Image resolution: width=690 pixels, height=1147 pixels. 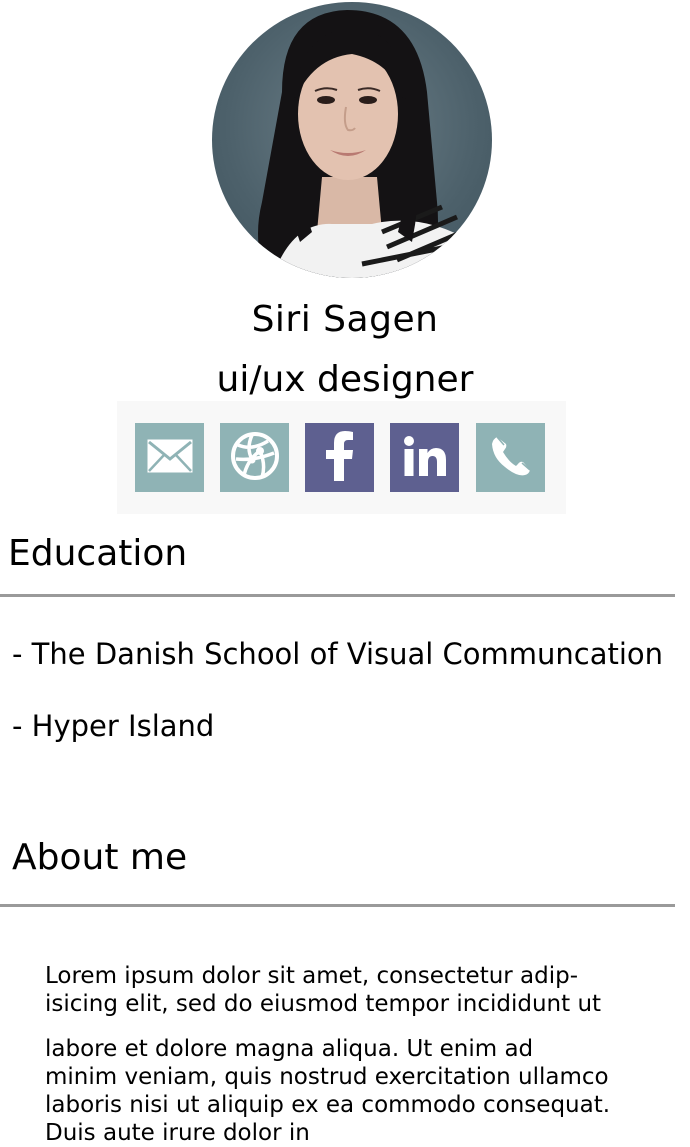 I want to click on facebook-icon, so click(x=340, y=457).